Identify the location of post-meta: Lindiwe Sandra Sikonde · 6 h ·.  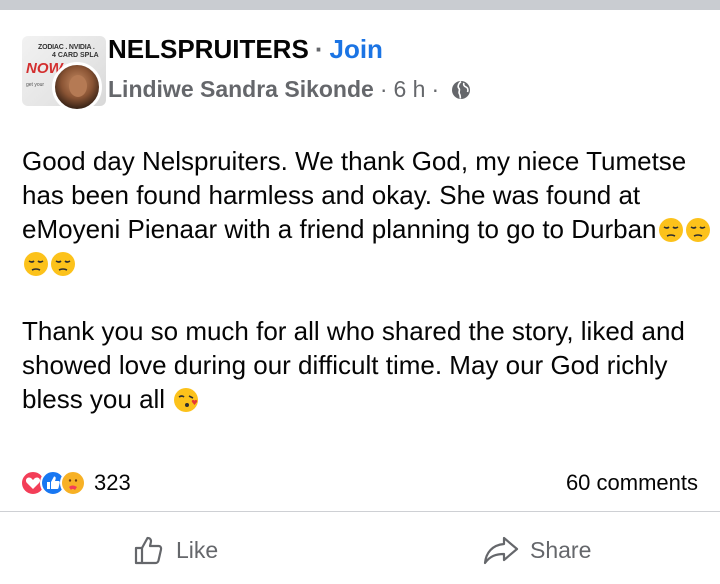
(289, 89).